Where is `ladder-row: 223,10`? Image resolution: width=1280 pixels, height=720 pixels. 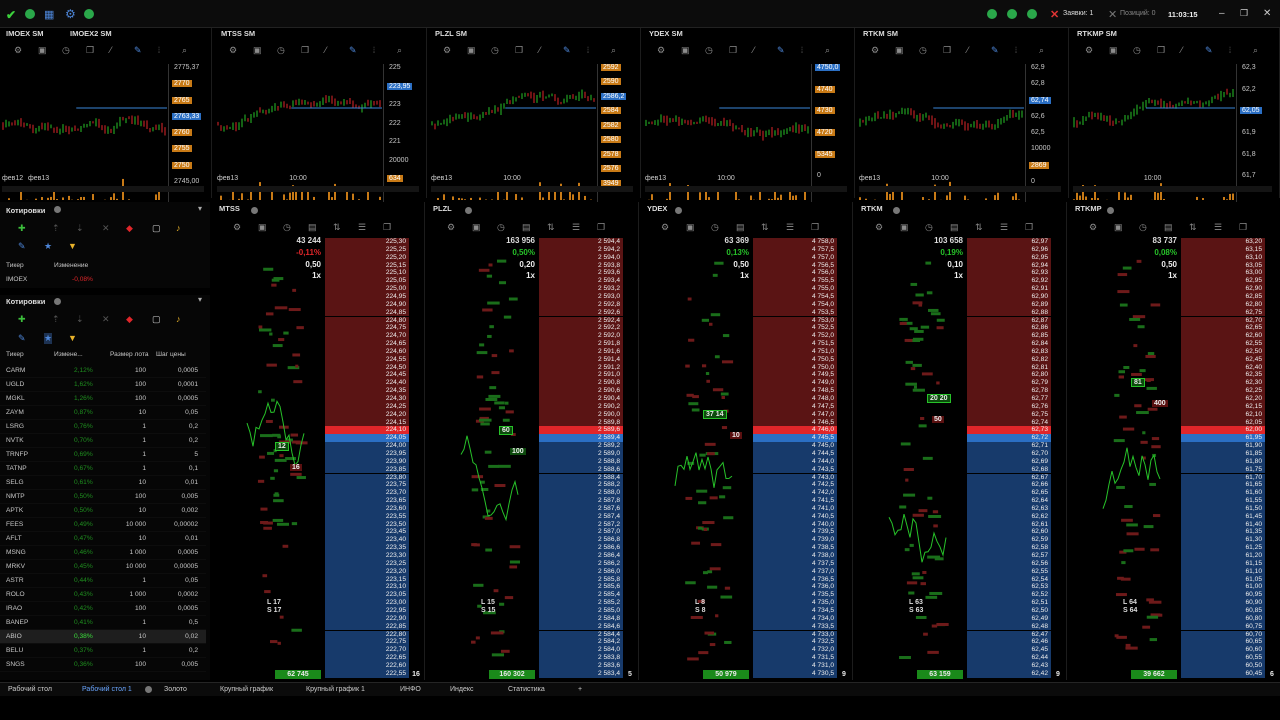
ladder-row: 223,10 is located at coordinates (367, 587).